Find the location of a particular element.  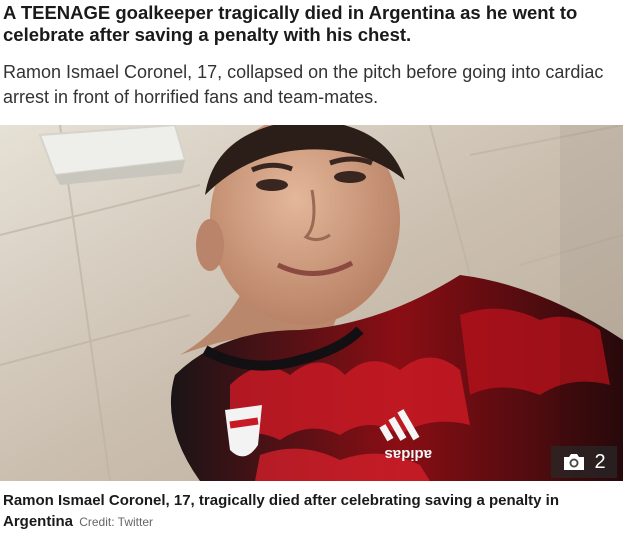

gallery-count-badge: 2 is located at coordinates (584, 462).